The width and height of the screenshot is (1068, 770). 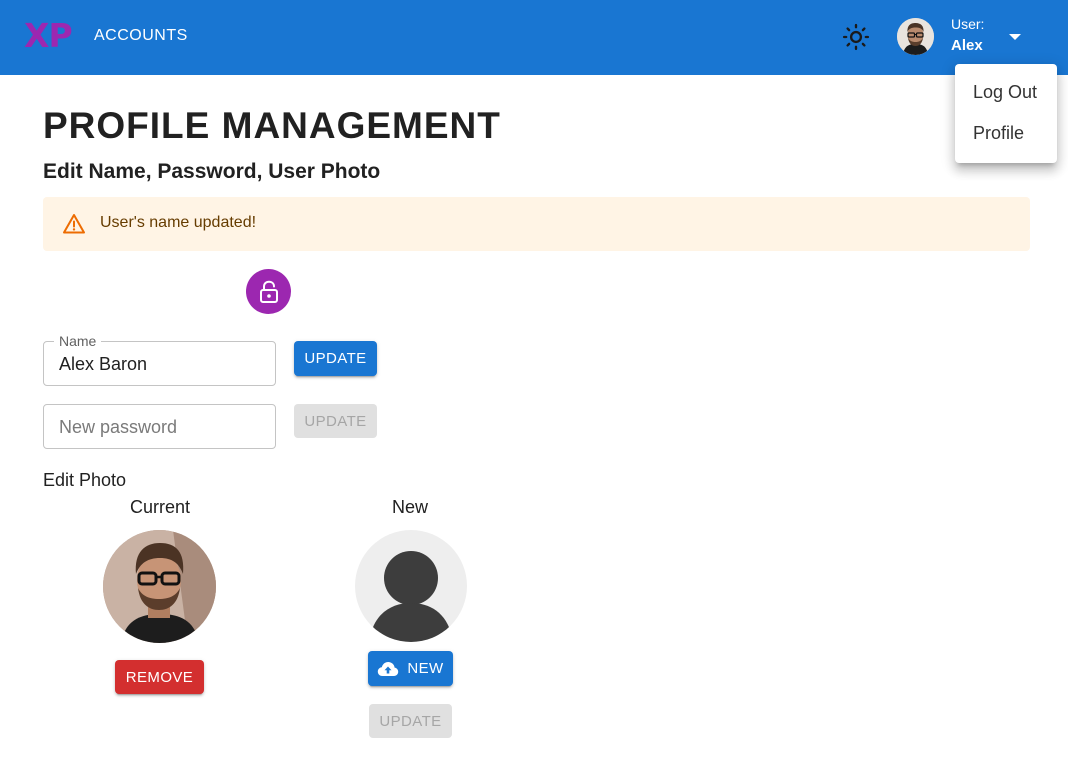 I want to click on nav-link-accounts: ACCOUNTS, so click(x=141, y=36).